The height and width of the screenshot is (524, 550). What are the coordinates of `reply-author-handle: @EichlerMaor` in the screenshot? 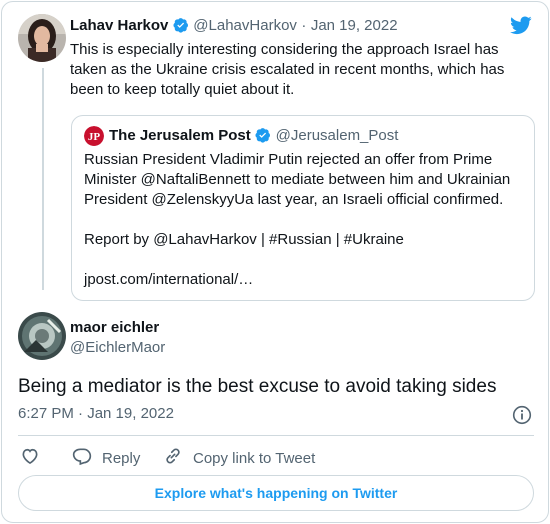 It's located at (117, 347).